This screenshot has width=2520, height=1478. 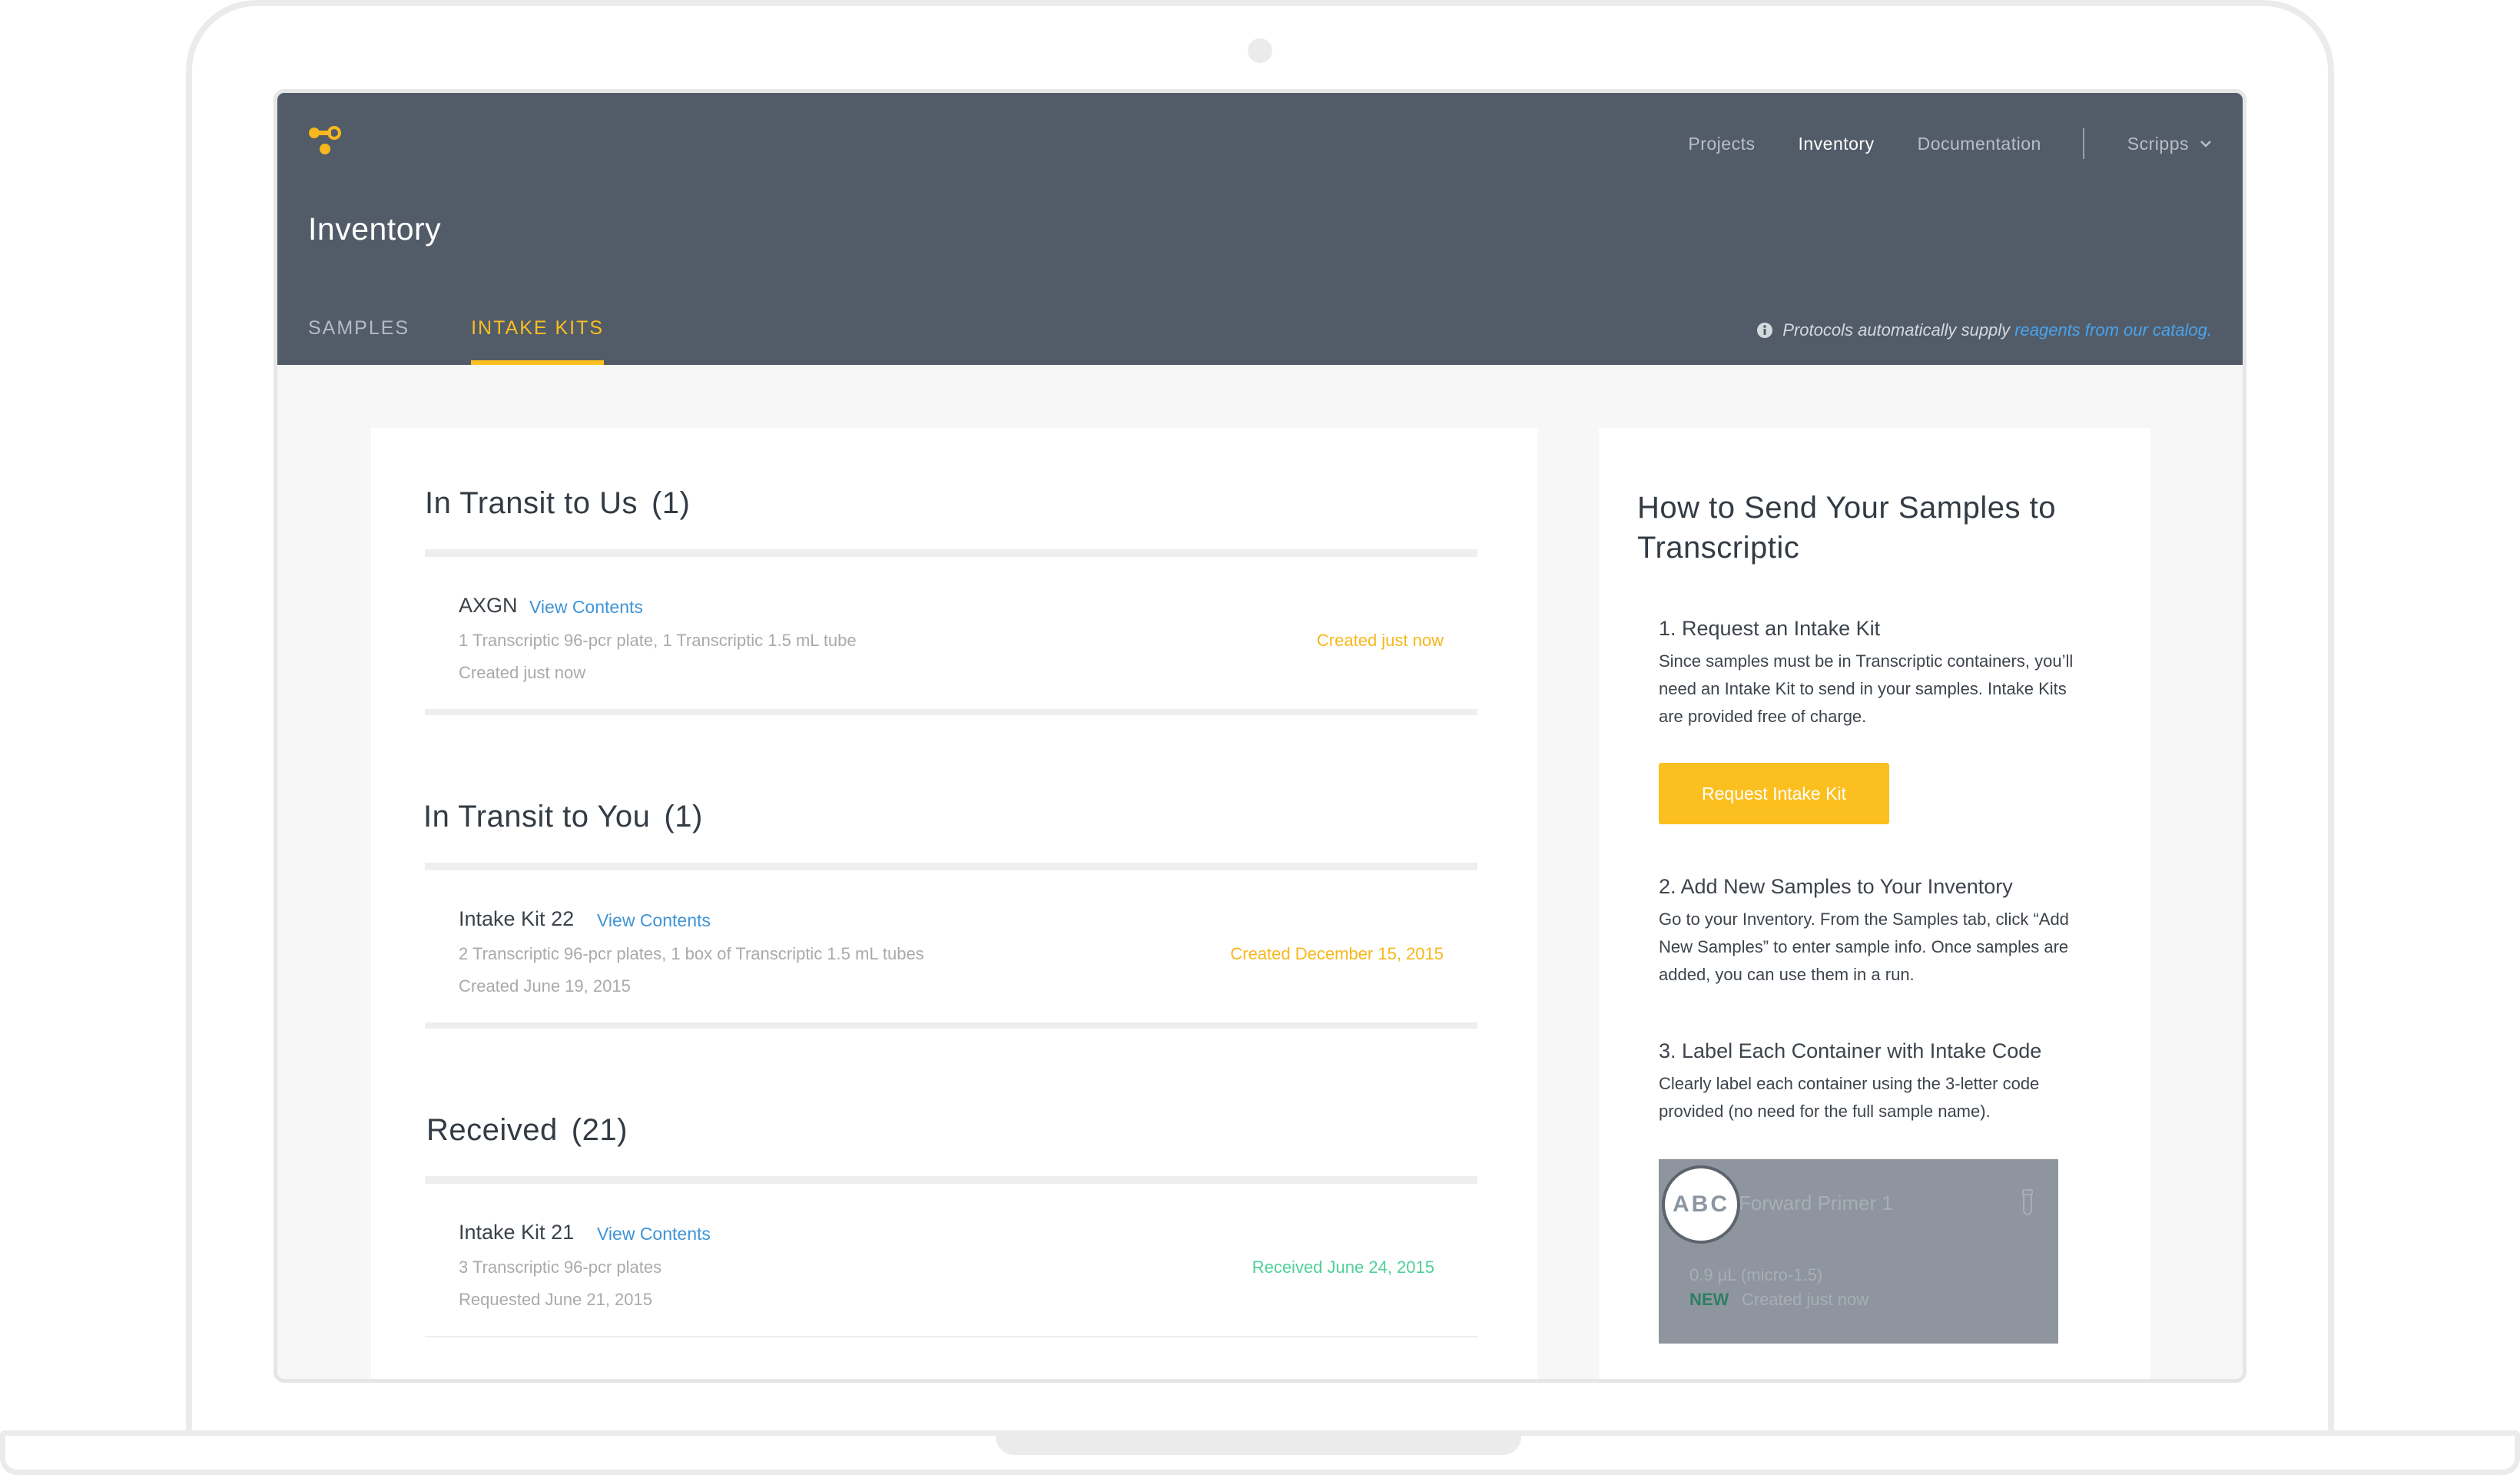 I want to click on laptop-notch, so click(x=1258, y=1444).